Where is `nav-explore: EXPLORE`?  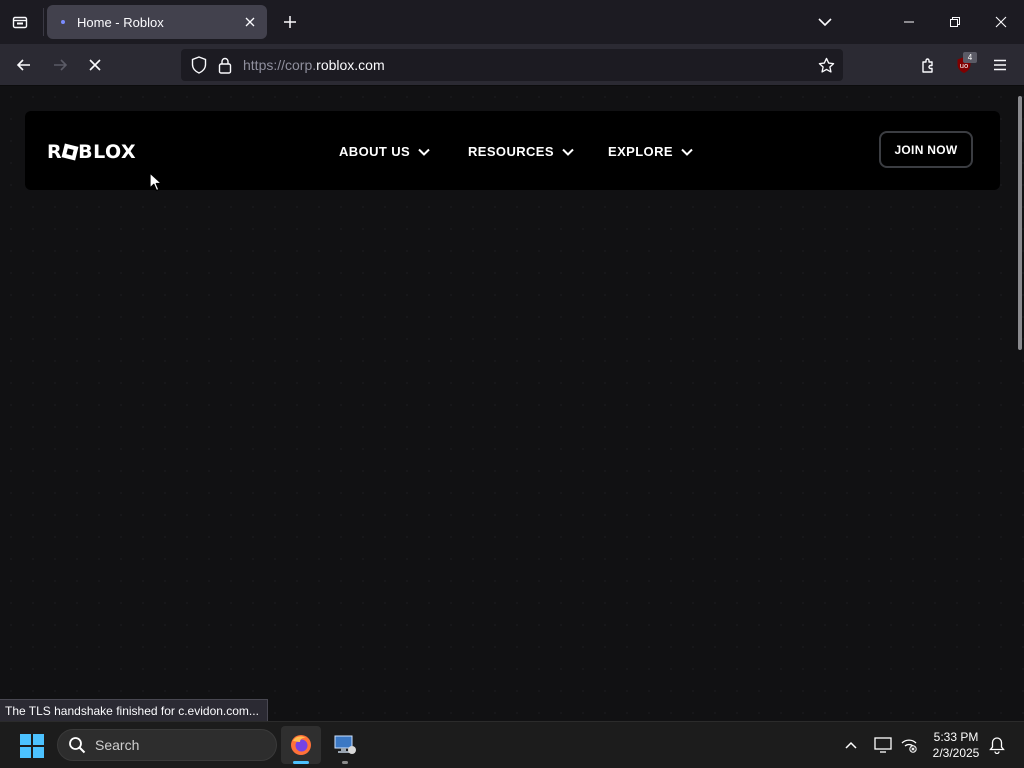
nav-explore: EXPLORE is located at coordinates (650, 151).